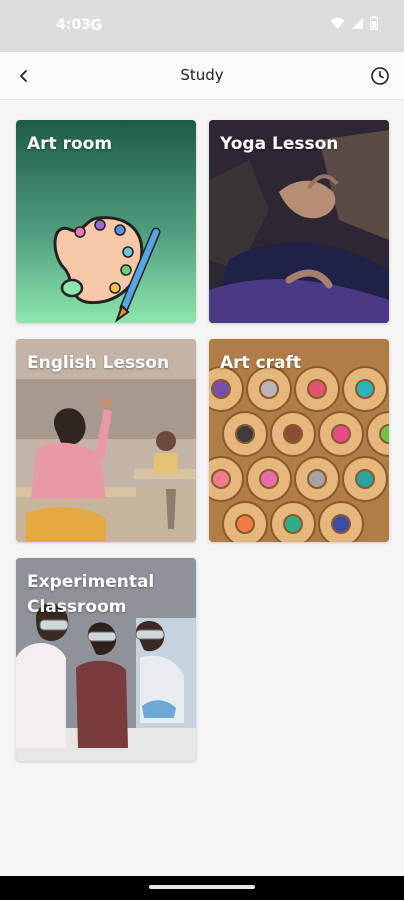 This screenshot has width=404, height=900. What do you see at coordinates (106, 221) in the screenshot?
I see `card-art-room: Art room` at bounding box center [106, 221].